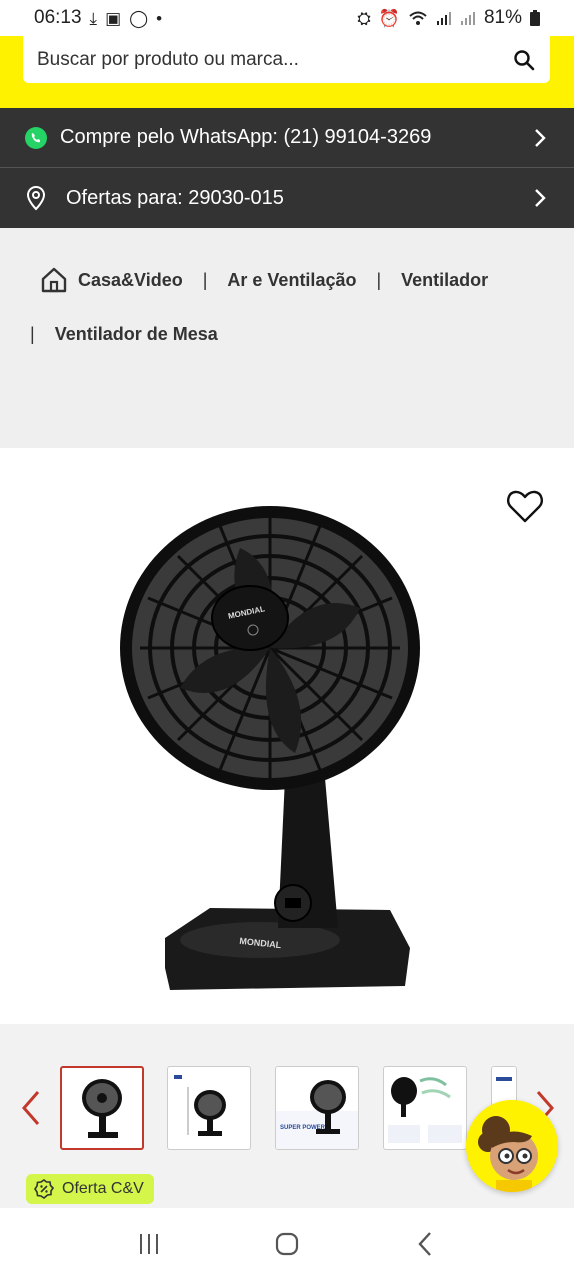 Image resolution: width=574 pixels, height=1280 pixels. Describe the element at coordinates (139, 18) in the screenshot. I see `whatsapp-icon: ◯` at that location.